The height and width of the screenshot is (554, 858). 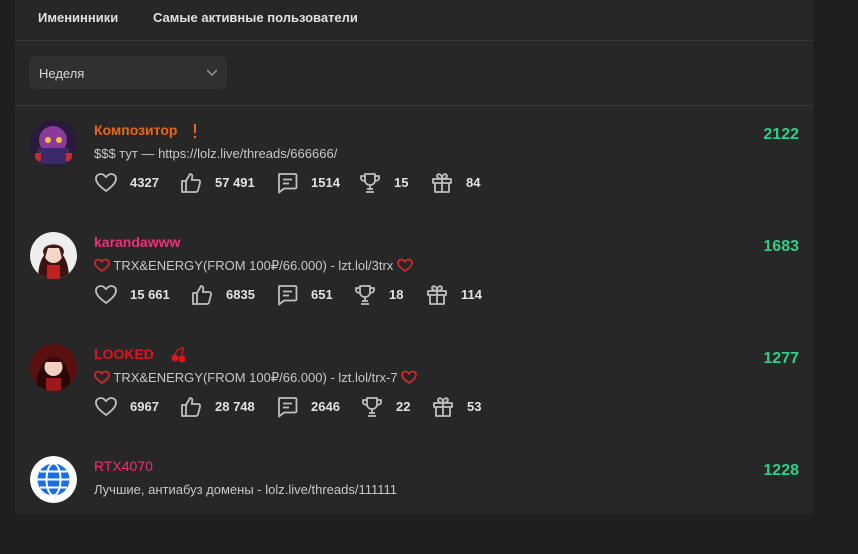 I want to click on gifts-count: 114, so click(x=471, y=294).